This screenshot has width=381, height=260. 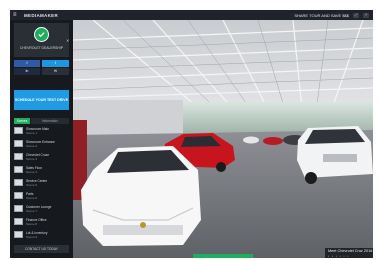 I want to click on scene-caption: Meet Chevrolet Cruz 2016 • • • • • •, so click(x=349, y=253).